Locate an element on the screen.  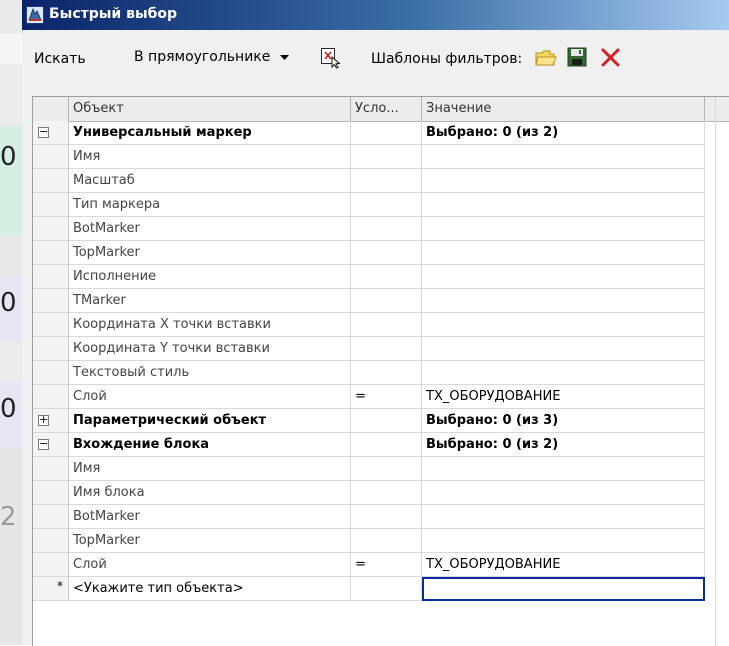
property-row: Исполнение is located at coordinates (369, 277).